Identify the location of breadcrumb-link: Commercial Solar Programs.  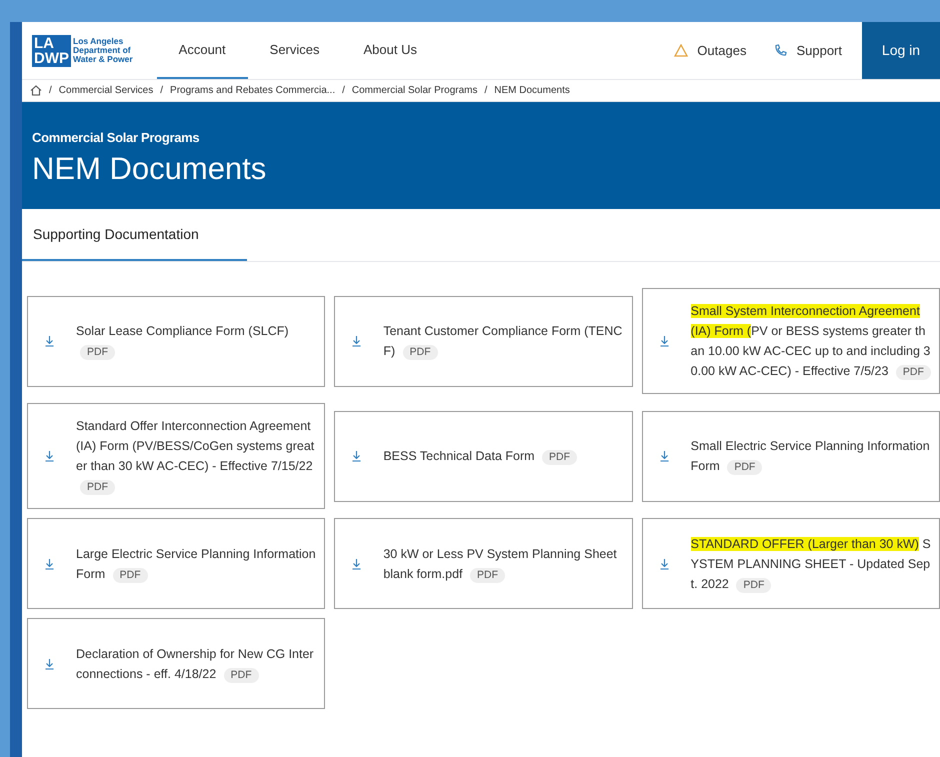
(415, 90).